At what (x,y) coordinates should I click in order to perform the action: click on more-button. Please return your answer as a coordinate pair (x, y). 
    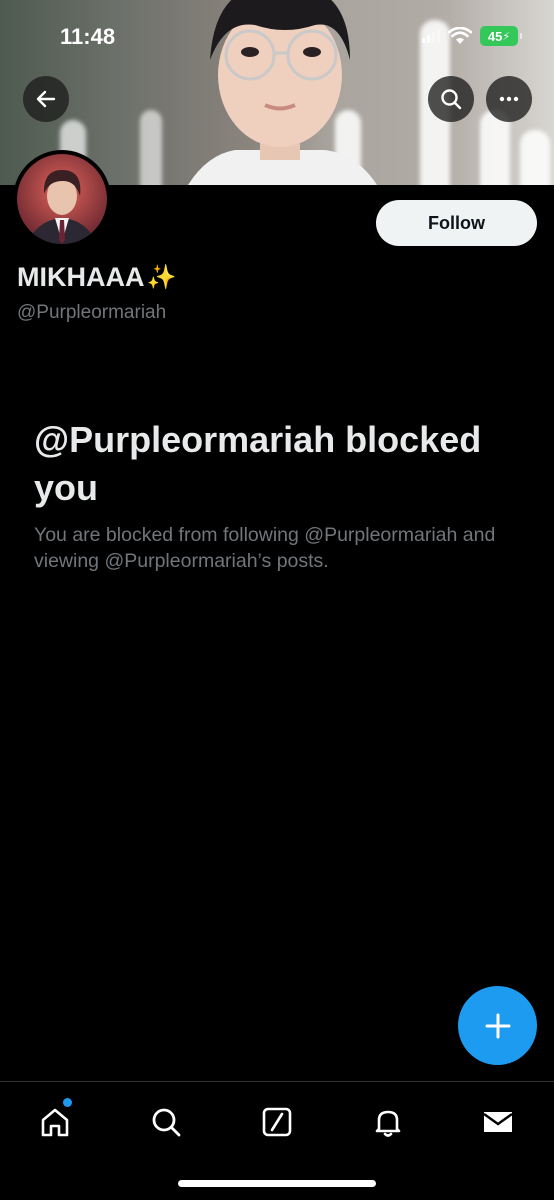
    Looking at the image, I should click on (509, 99).